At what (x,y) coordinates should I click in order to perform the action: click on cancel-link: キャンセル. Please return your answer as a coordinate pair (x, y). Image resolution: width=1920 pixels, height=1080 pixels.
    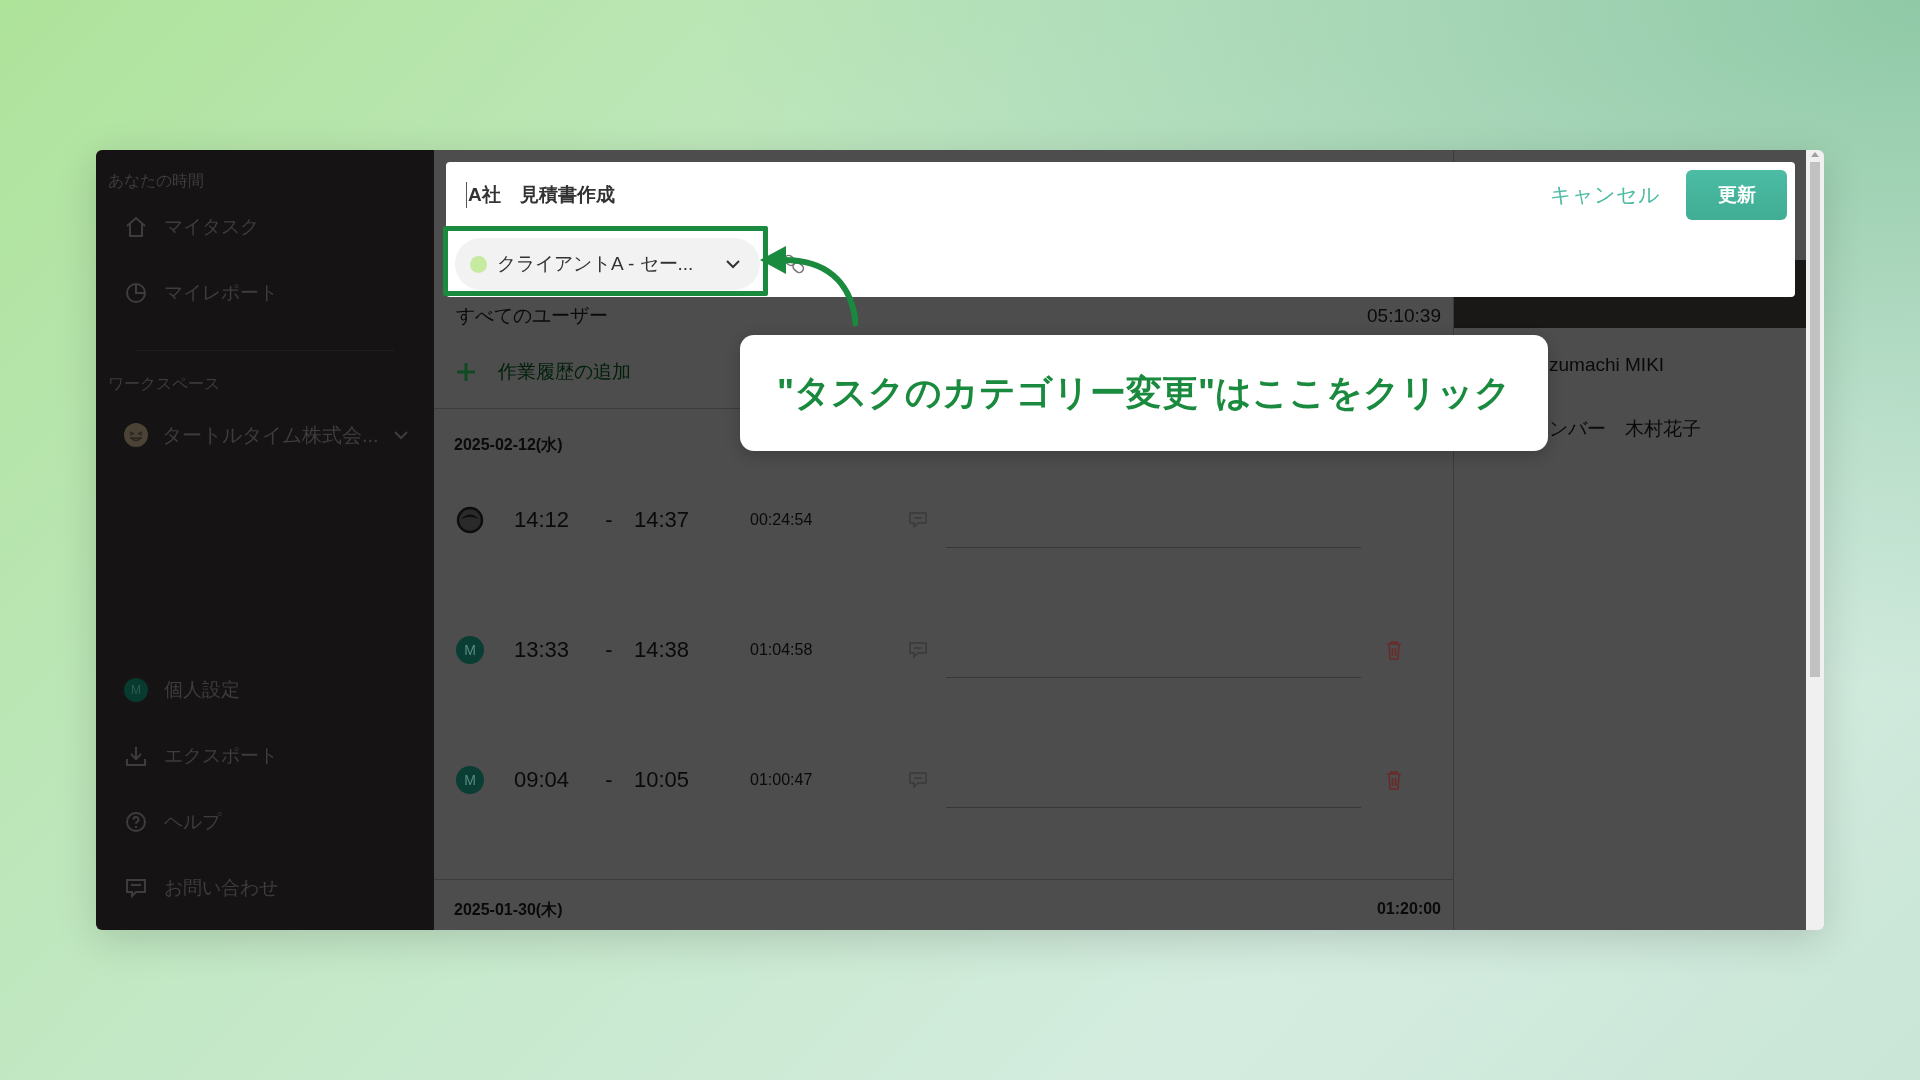
    Looking at the image, I should click on (1605, 195).